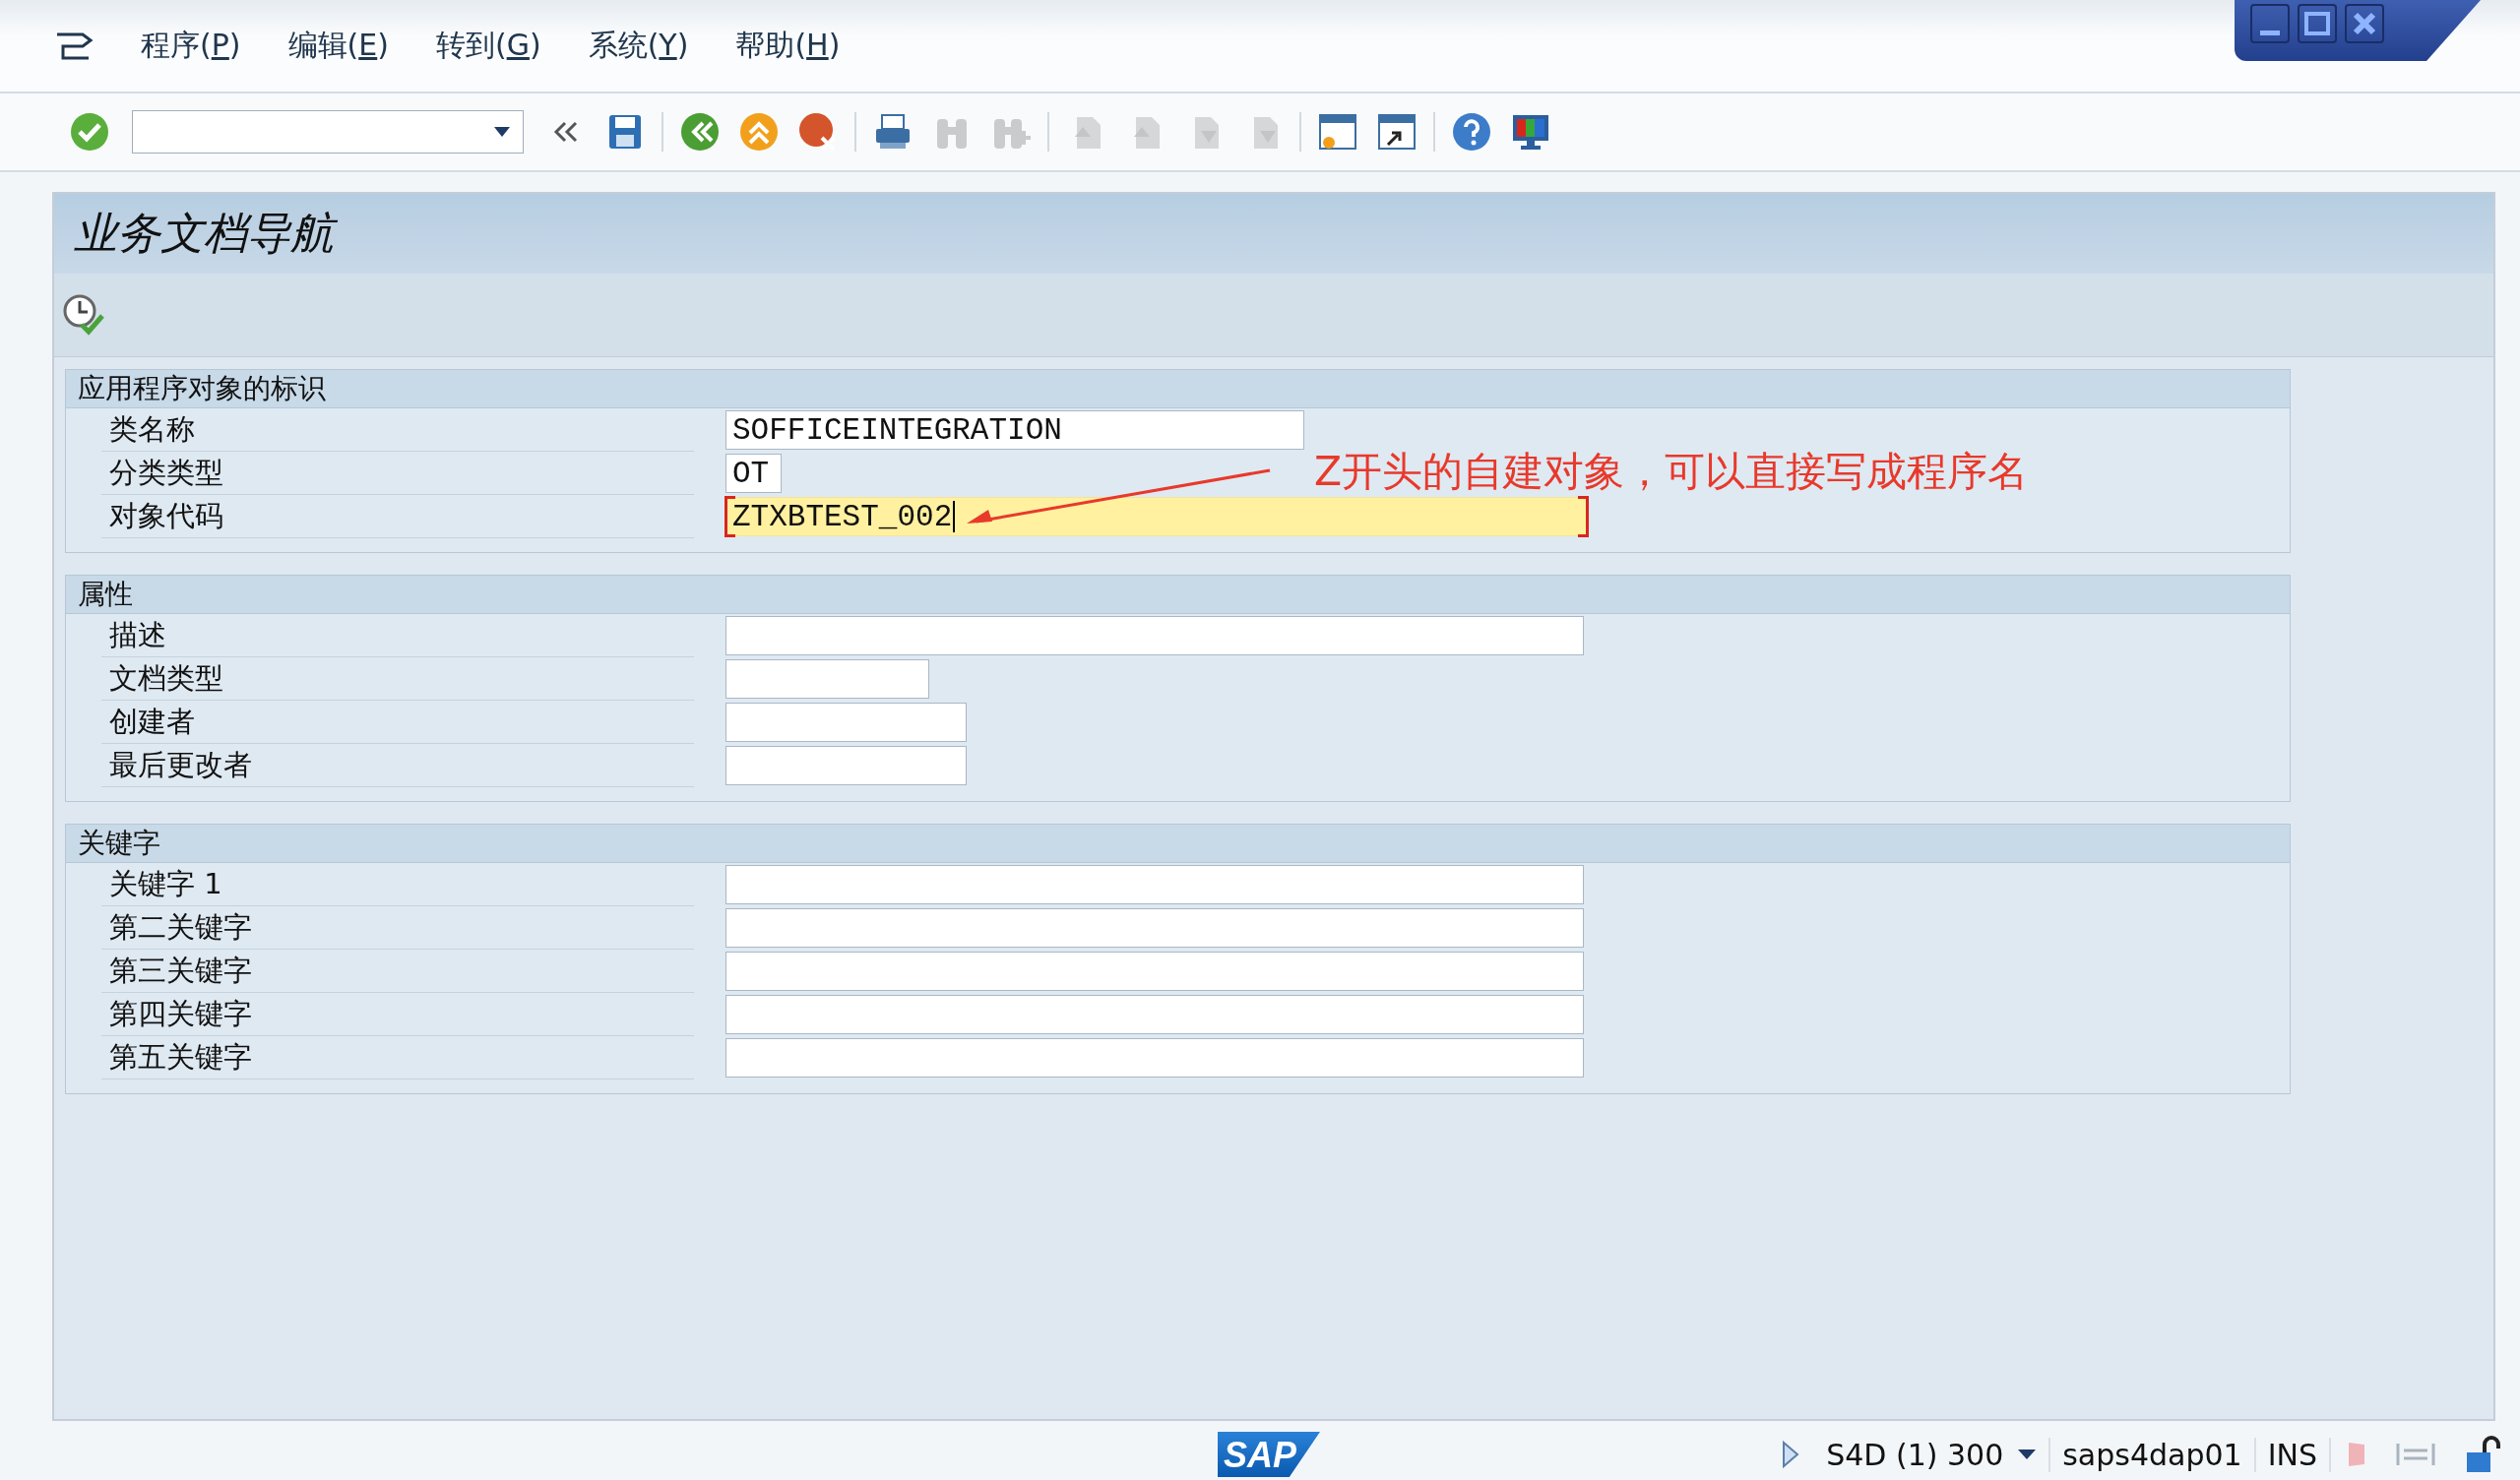 The height and width of the screenshot is (1480, 2520). Describe the element at coordinates (1014, 430) in the screenshot. I see `input-field: SOFFICEINTEGRATION` at that location.